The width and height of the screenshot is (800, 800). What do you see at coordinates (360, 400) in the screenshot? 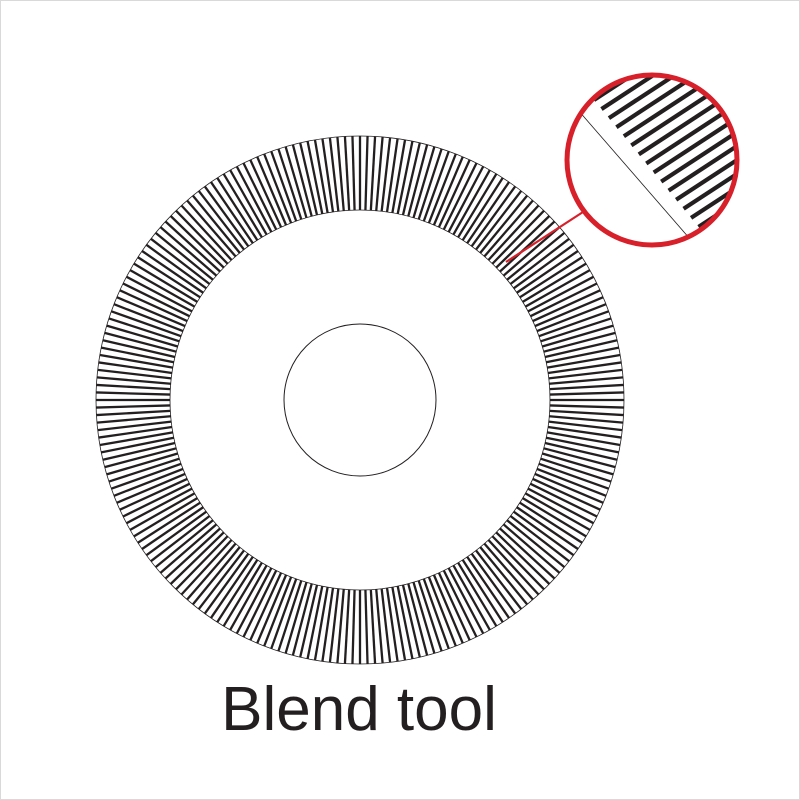
I see `center-circle` at bounding box center [360, 400].